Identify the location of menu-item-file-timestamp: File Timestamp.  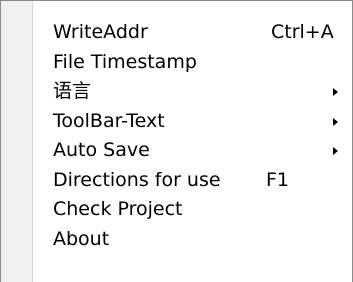
(176, 63).